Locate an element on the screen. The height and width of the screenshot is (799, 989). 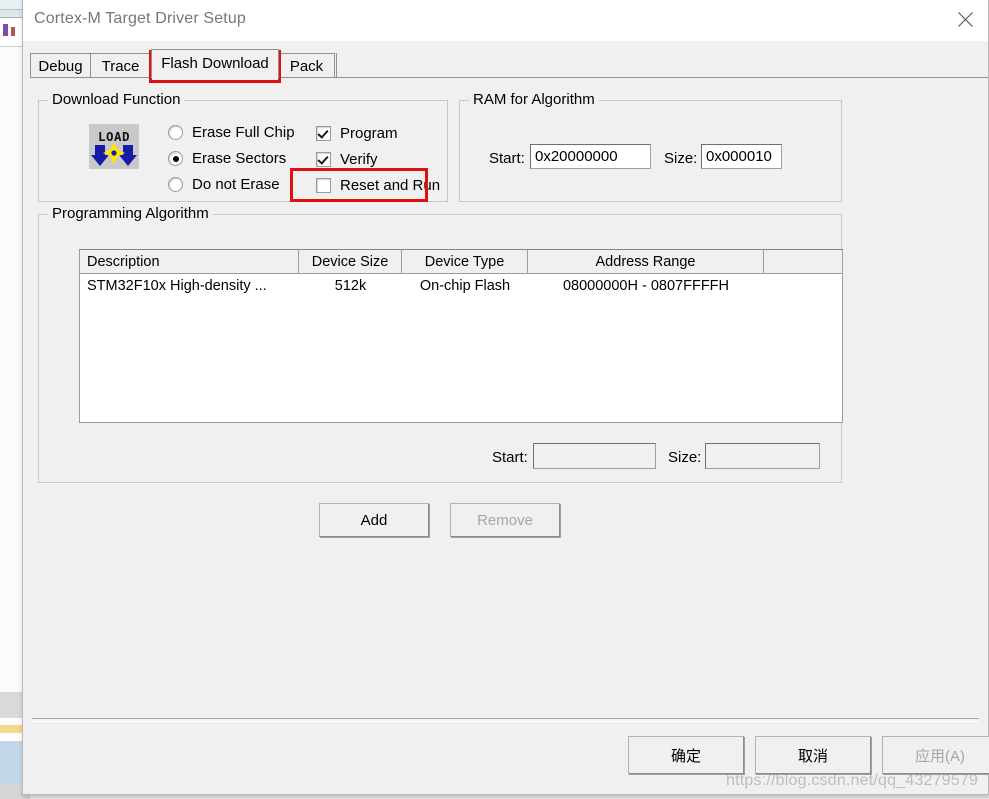
tab-pack-label: Pack is located at coordinates (306, 66).